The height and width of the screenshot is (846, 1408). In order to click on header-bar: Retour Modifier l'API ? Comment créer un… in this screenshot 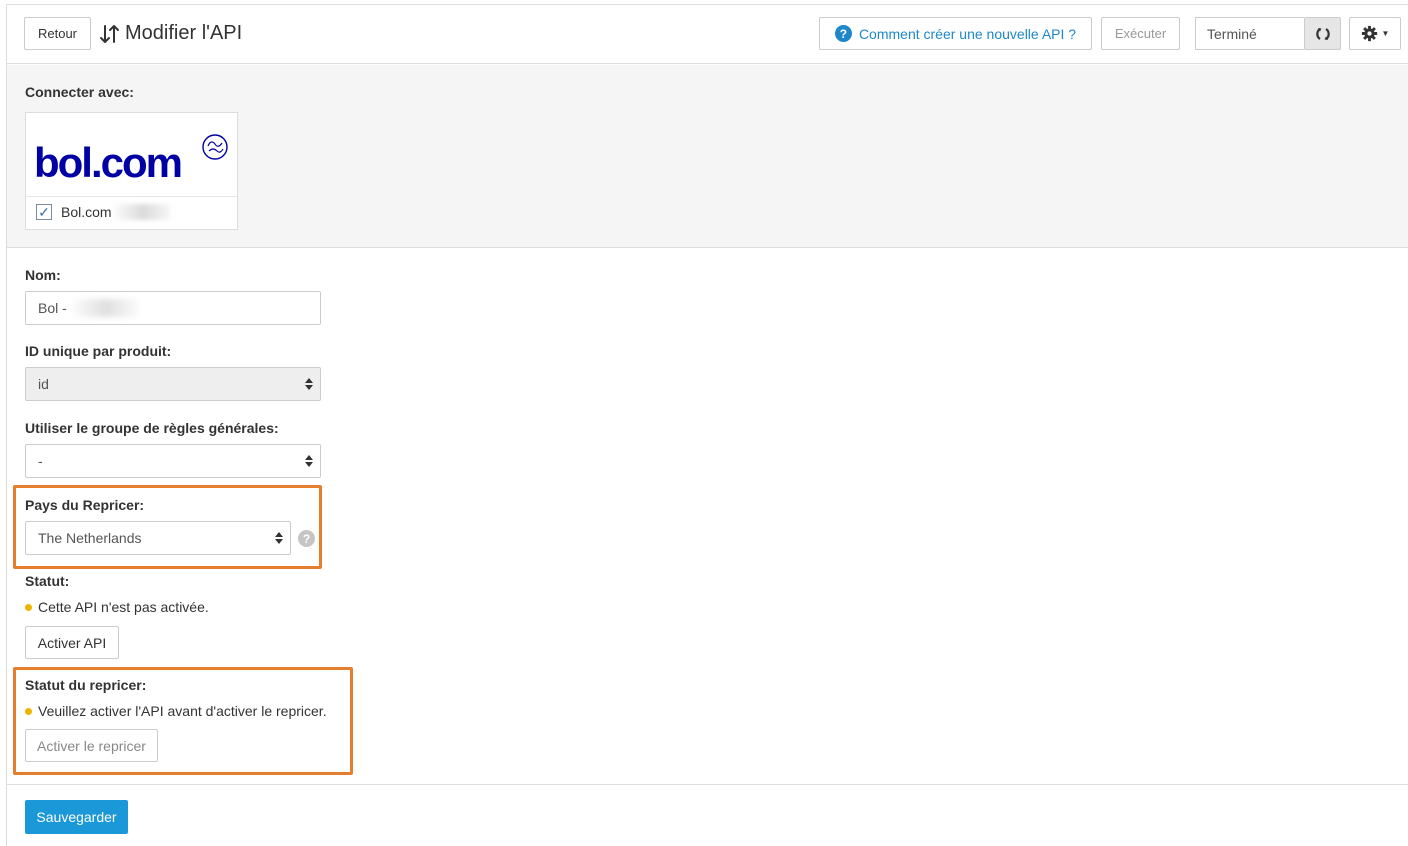, I will do `click(707, 34)`.